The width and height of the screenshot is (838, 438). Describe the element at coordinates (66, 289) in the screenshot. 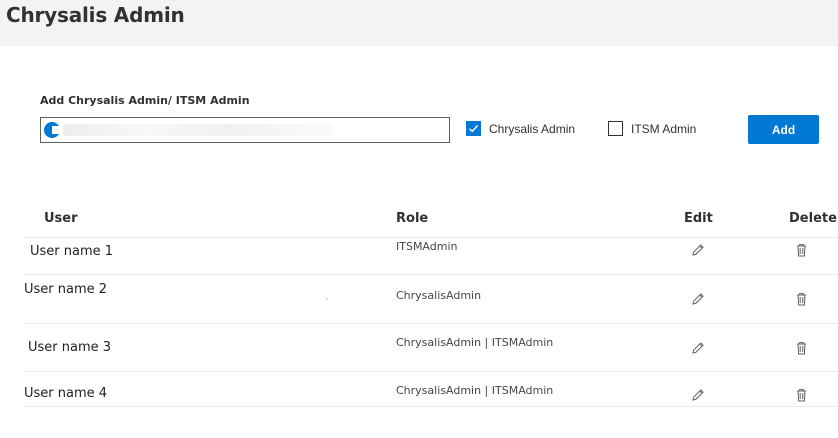

I see `user-cell: User name 2` at that location.